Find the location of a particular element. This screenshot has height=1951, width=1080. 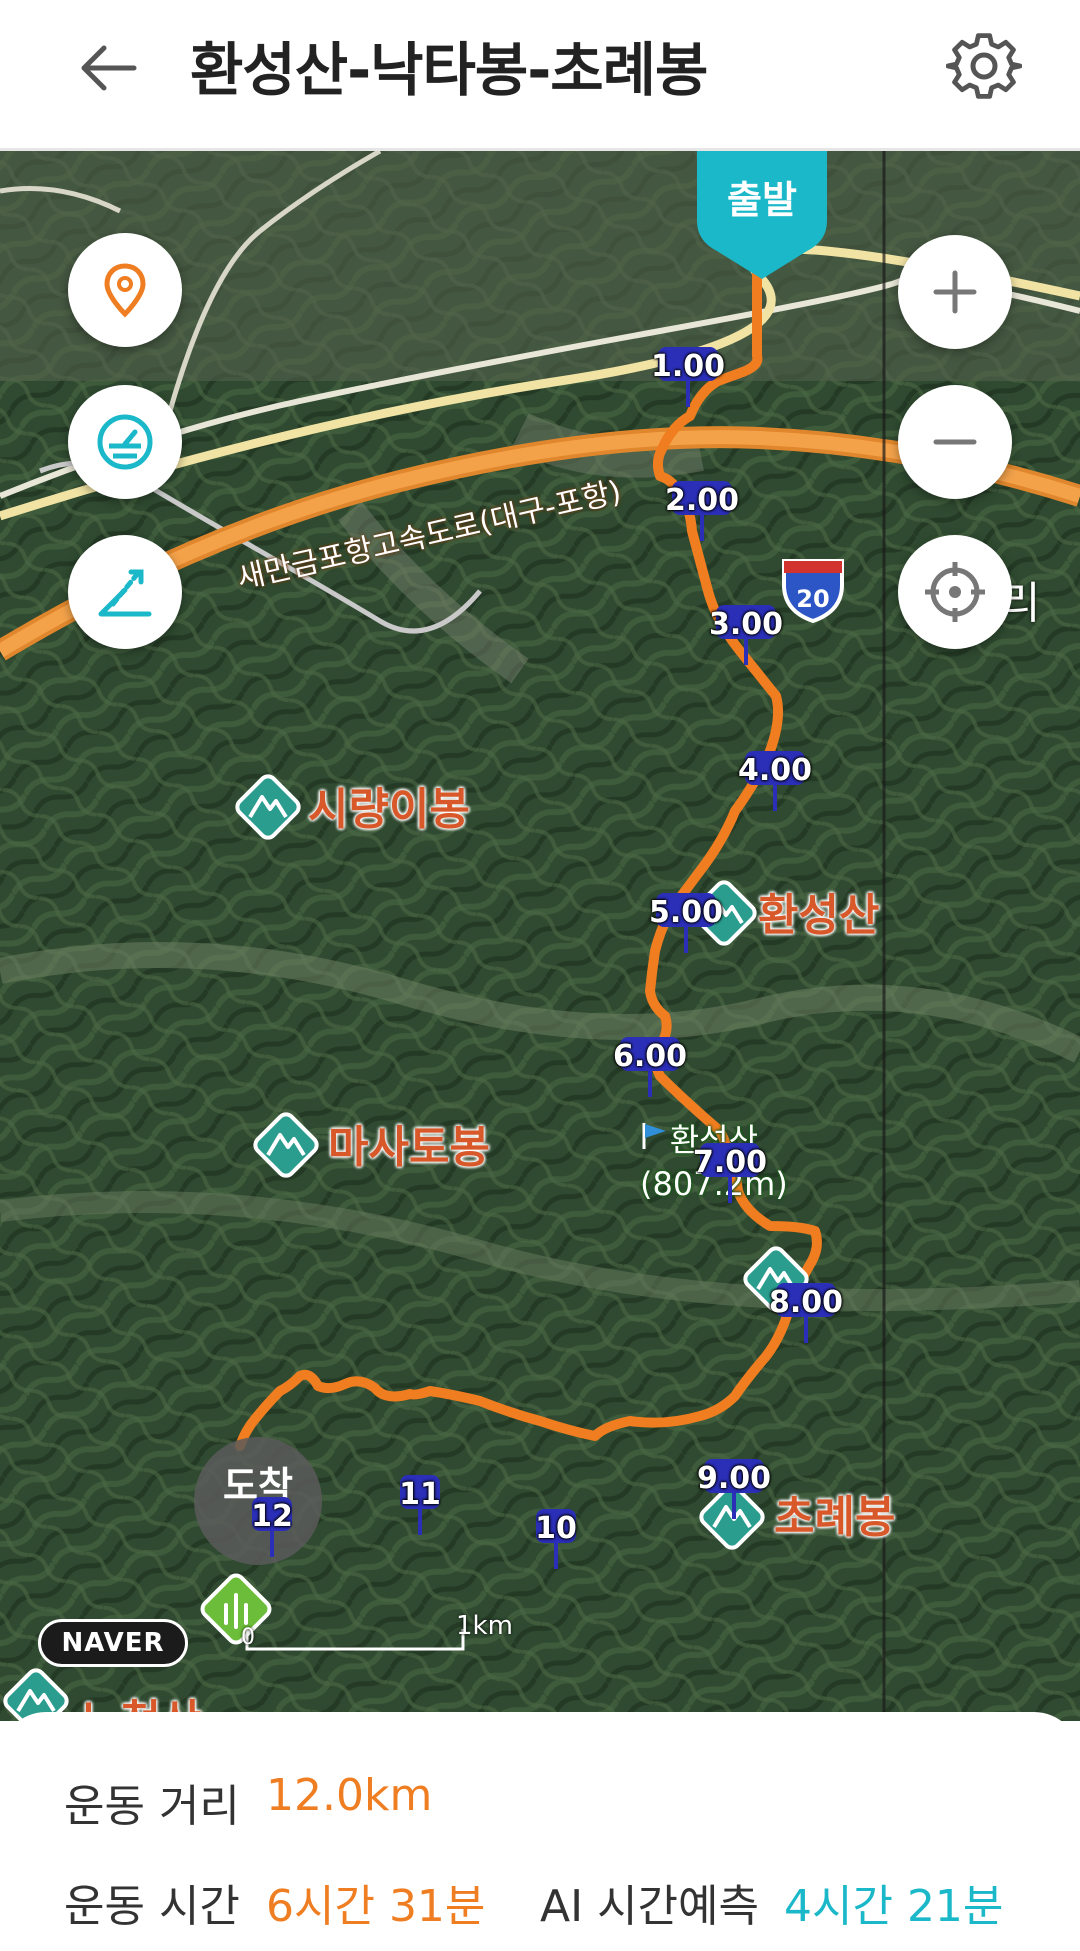

km-marker: 7.00 is located at coordinates (730, 1183).